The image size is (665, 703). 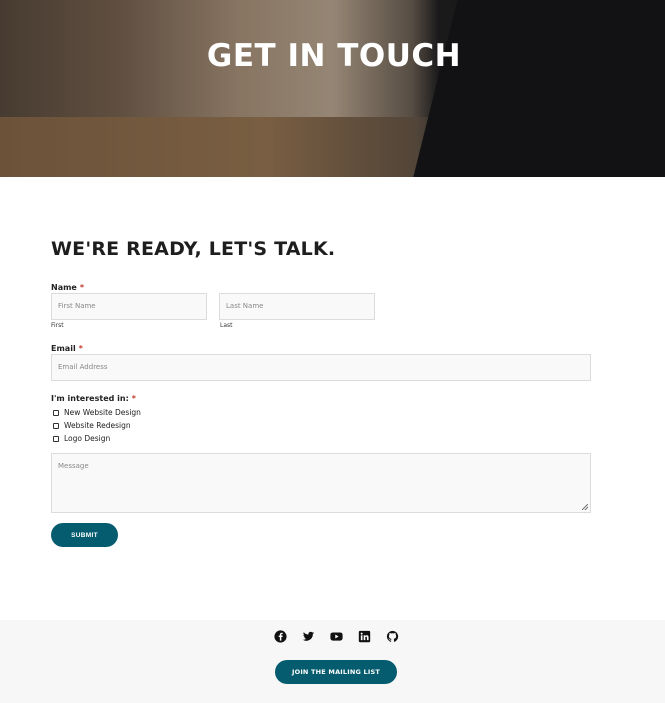 I want to click on resize-handle-icon, so click(x=585, y=507).